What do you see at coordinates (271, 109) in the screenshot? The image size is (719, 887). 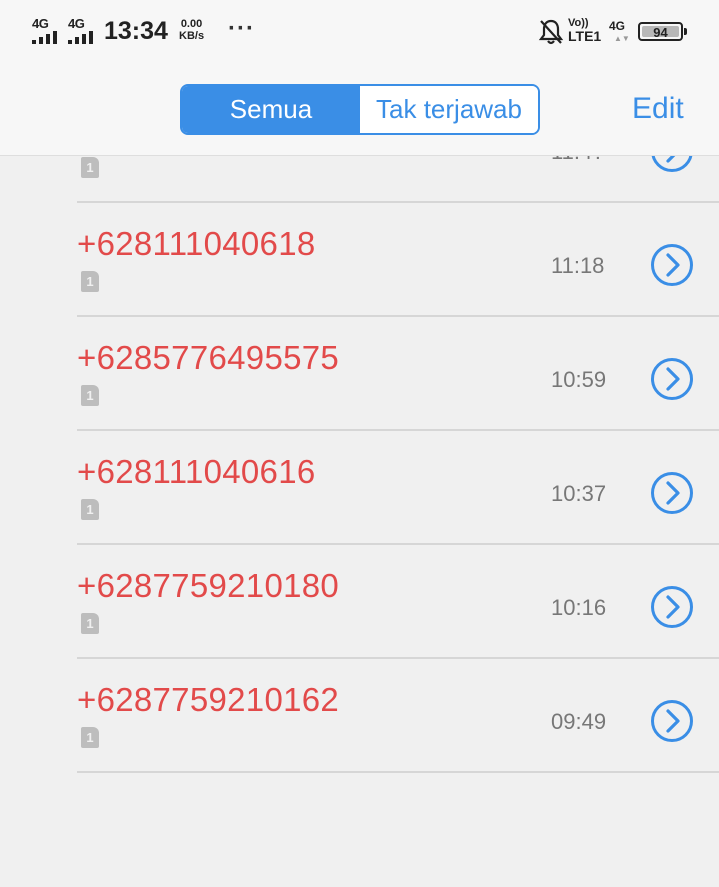 I see `tab-all: Semua` at bounding box center [271, 109].